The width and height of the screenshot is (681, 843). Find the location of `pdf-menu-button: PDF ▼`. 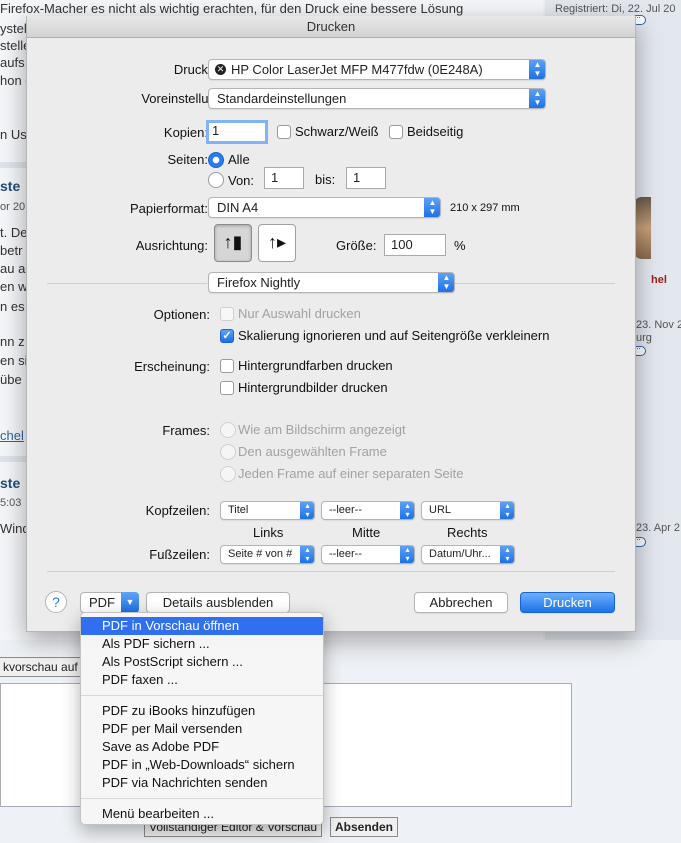

pdf-menu-button: PDF ▼ is located at coordinates (109, 602).